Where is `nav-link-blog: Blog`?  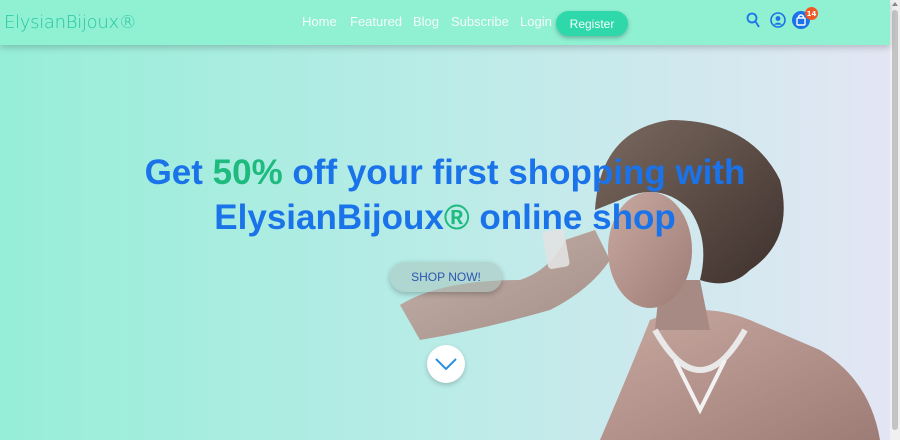 nav-link-blog: Blog is located at coordinates (426, 21).